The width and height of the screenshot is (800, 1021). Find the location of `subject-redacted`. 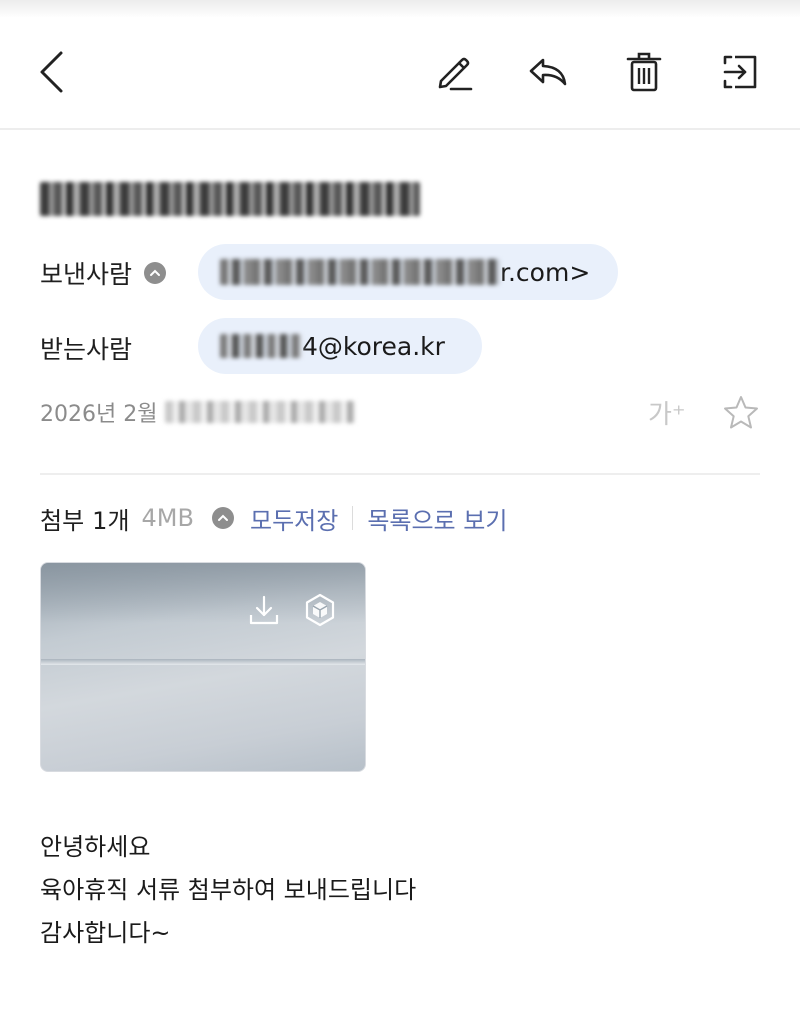

subject-redacted is located at coordinates (230, 199).